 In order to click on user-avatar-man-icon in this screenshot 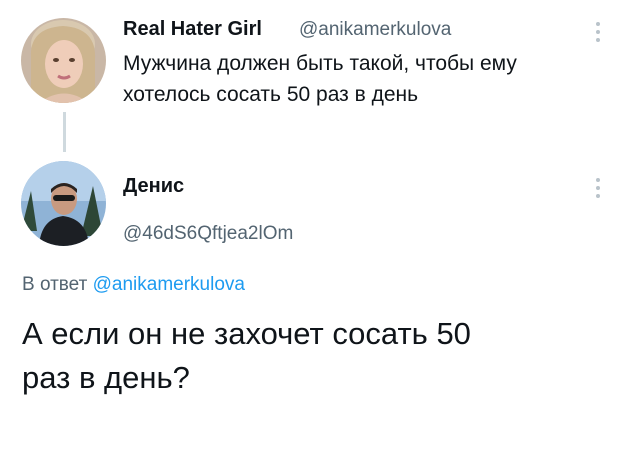, I will do `click(63, 203)`.